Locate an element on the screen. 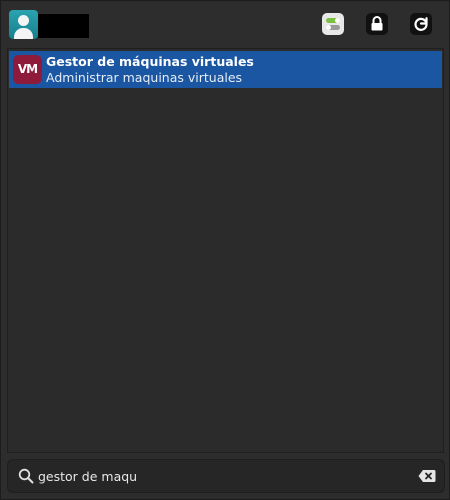  search-icon is located at coordinates (26, 476).